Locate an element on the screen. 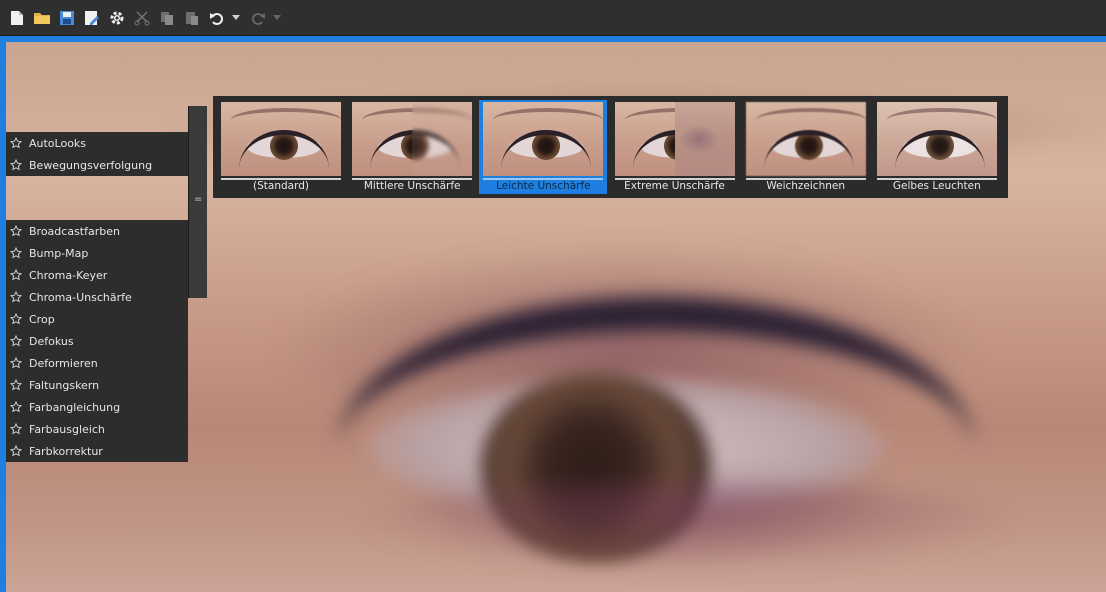 The image size is (1106, 592). effect-label: Chroma-Keyer is located at coordinates (68, 275).